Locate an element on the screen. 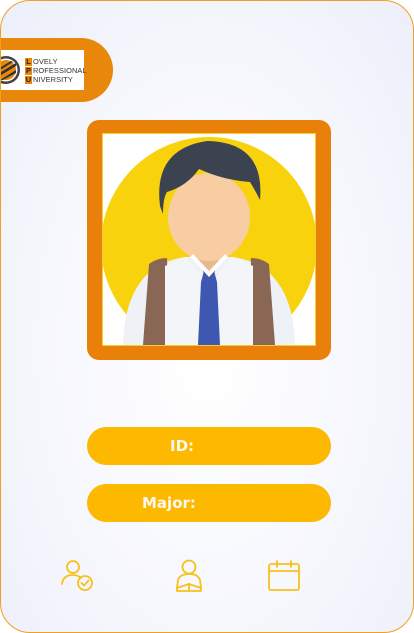  university-logo: L OVELY P ROFESSIONAL U NIVERSITY is located at coordinates (44, 70).